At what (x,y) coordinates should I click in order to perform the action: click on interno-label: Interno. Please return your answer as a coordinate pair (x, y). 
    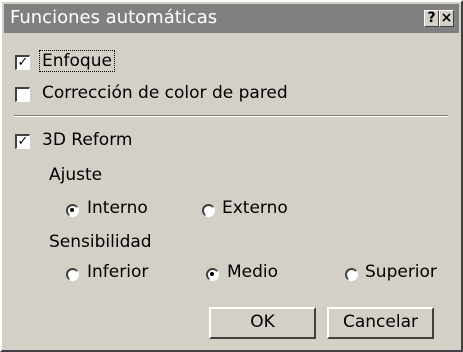
    Looking at the image, I should click on (117, 208).